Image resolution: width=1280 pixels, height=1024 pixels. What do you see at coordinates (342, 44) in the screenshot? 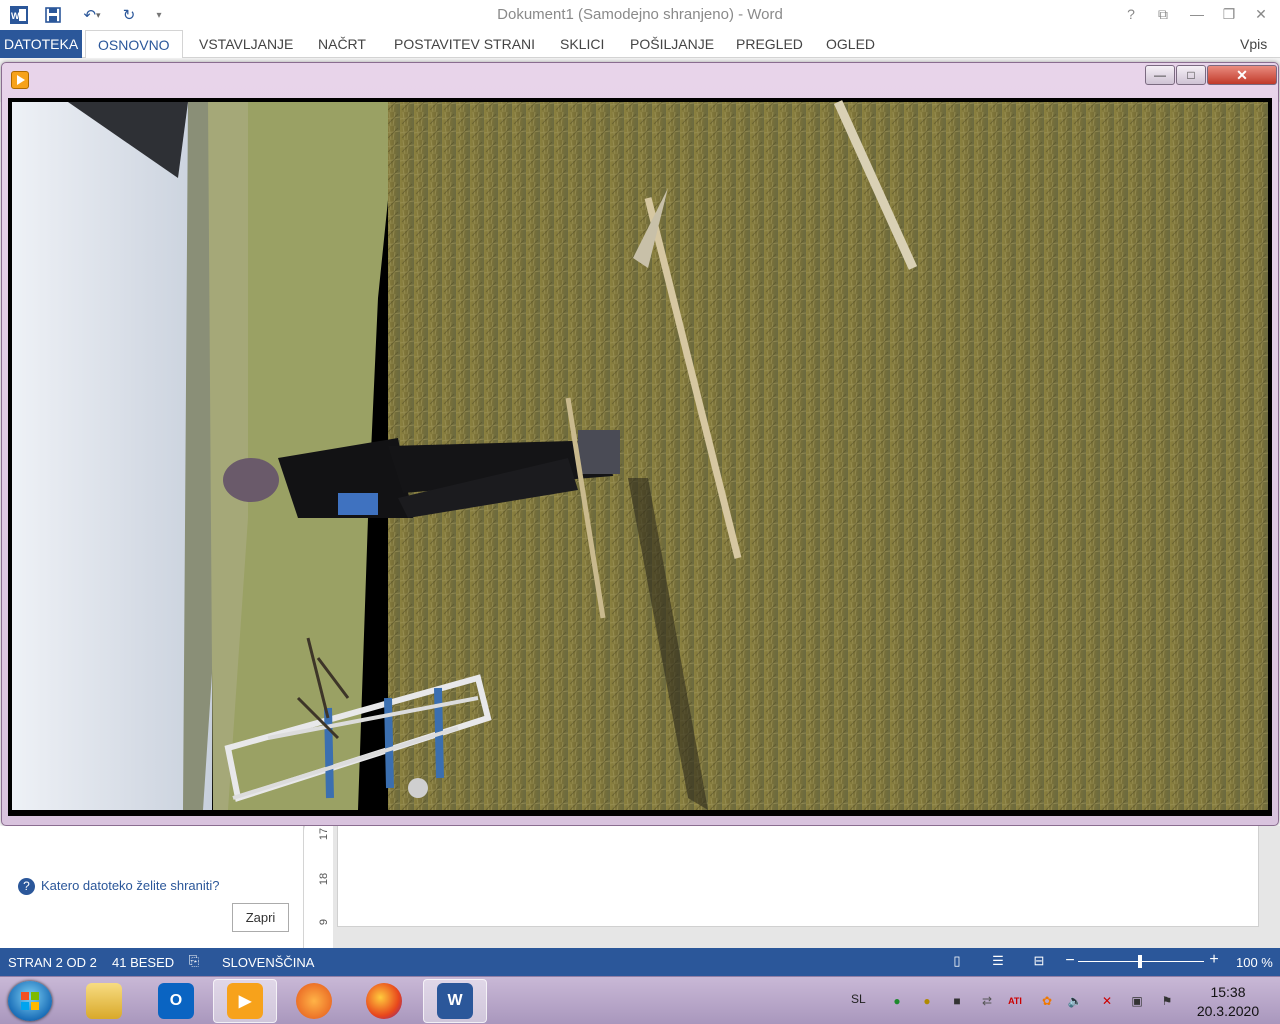
I see `tab-design: NAČRT` at bounding box center [342, 44].